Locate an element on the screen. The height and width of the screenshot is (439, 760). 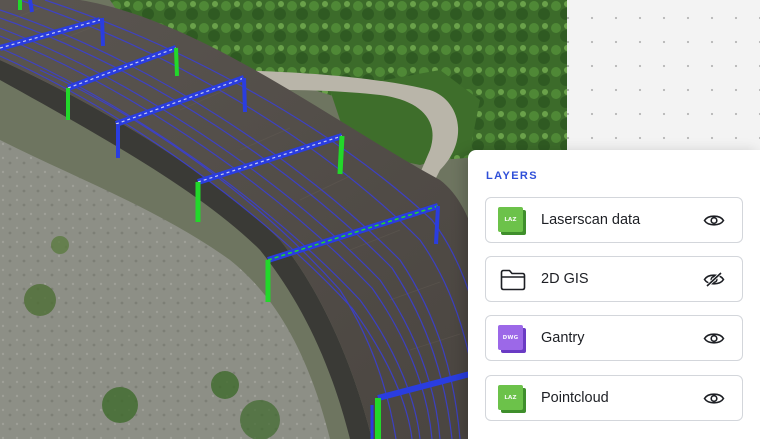
layer-label: Pointcloud is located at coordinates (575, 398).